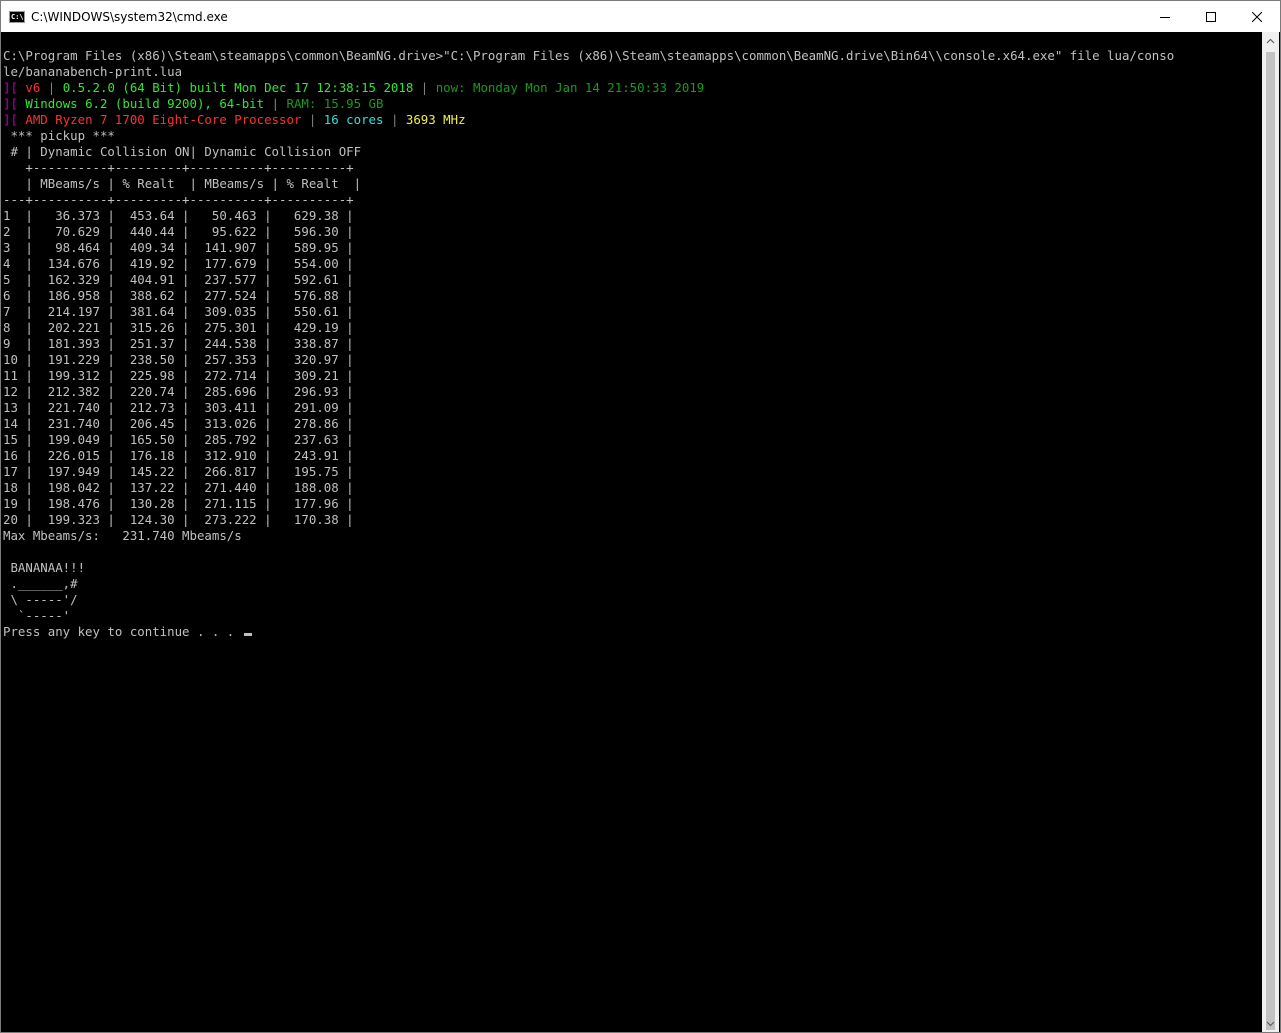 The width and height of the screenshot is (1281, 1033). What do you see at coordinates (1270, 40) in the screenshot?
I see `scroll-up-icon` at bounding box center [1270, 40].